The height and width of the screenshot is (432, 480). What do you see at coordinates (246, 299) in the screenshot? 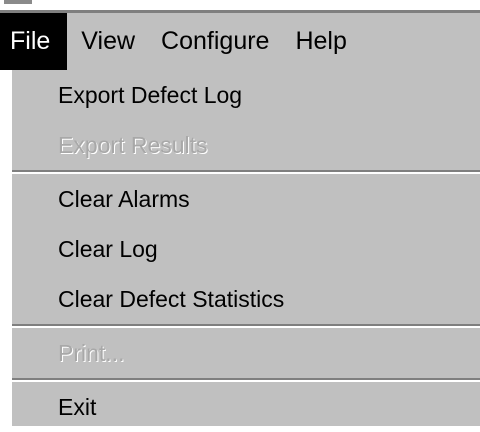
I see `menu-item-clear-defect-statistics: Clear Defect Statistics` at bounding box center [246, 299].